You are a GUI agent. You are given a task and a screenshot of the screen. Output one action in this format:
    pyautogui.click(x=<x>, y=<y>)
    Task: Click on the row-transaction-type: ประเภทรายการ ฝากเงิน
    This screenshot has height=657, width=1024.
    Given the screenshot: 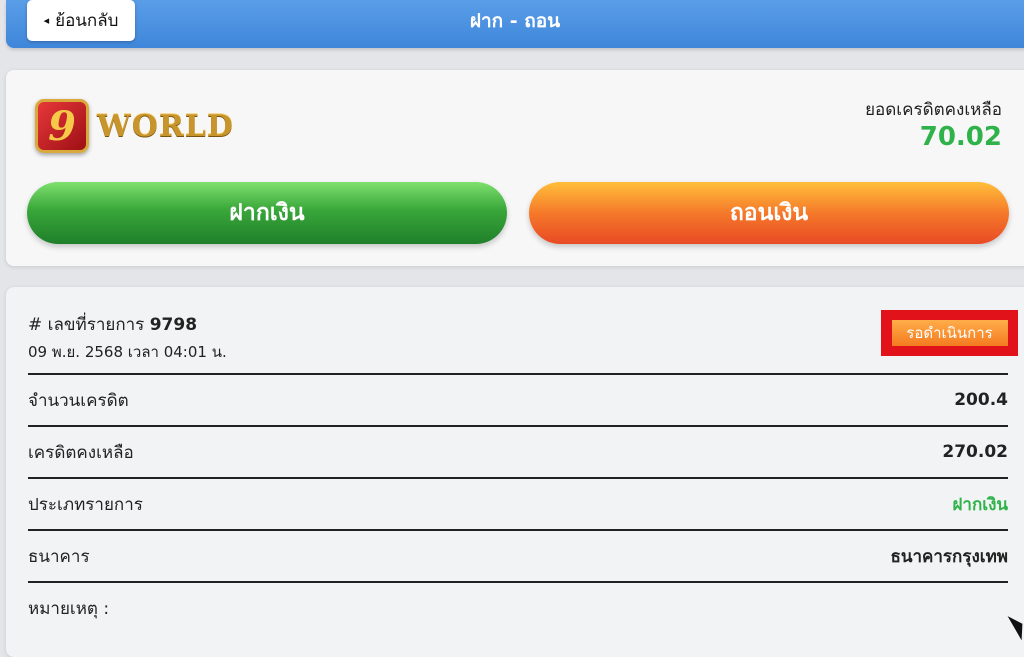 What is the action you would take?
    pyautogui.click(x=518, y=503)
    